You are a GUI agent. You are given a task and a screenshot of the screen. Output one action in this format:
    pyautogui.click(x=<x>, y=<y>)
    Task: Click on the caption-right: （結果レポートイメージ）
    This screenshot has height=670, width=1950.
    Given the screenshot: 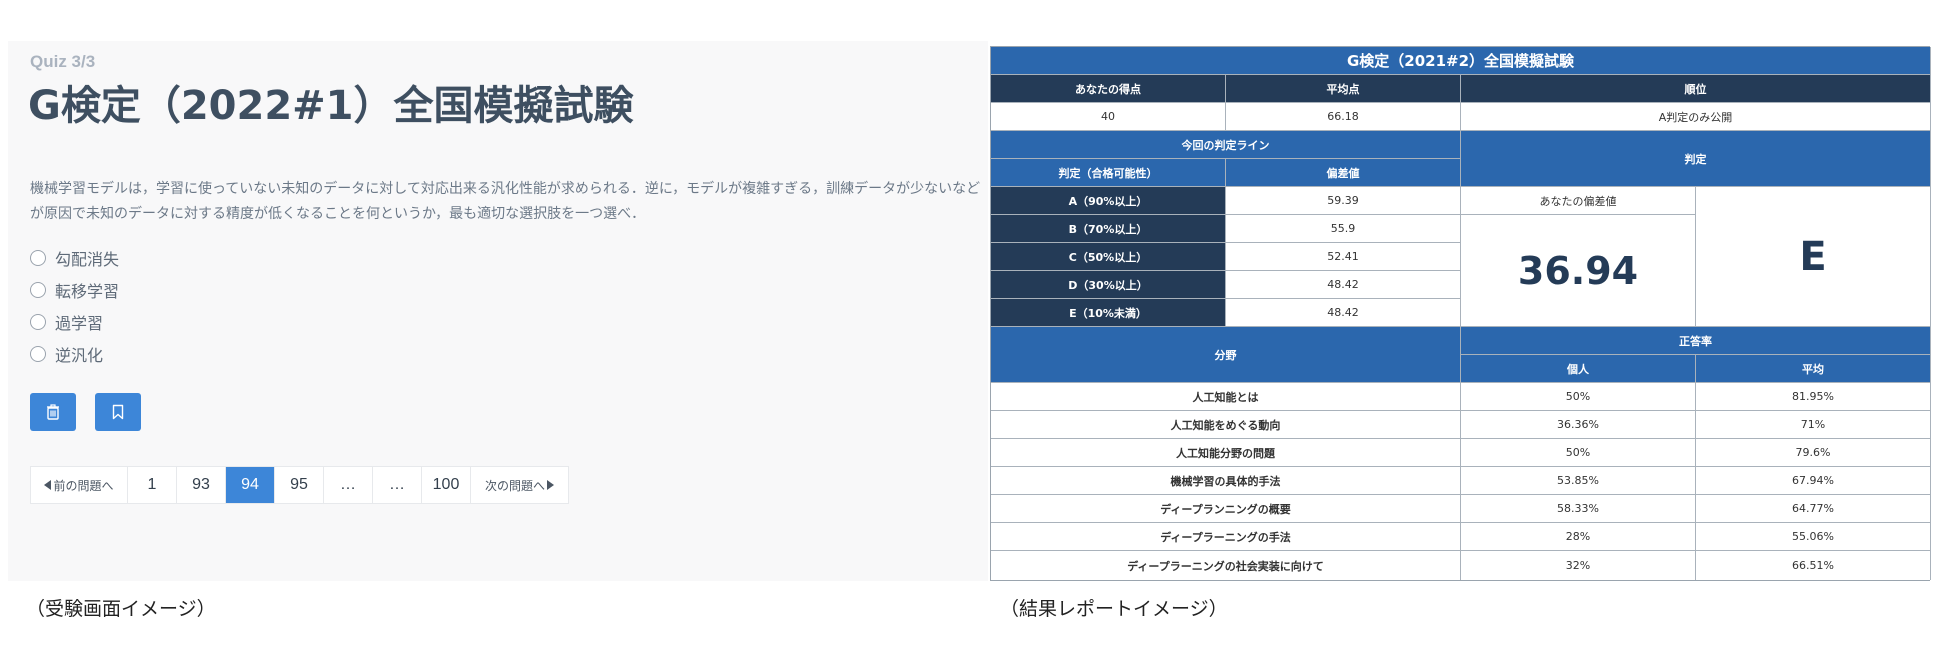 What is the action you would take?
    pyautogui.click(x=1114, y=609)
    